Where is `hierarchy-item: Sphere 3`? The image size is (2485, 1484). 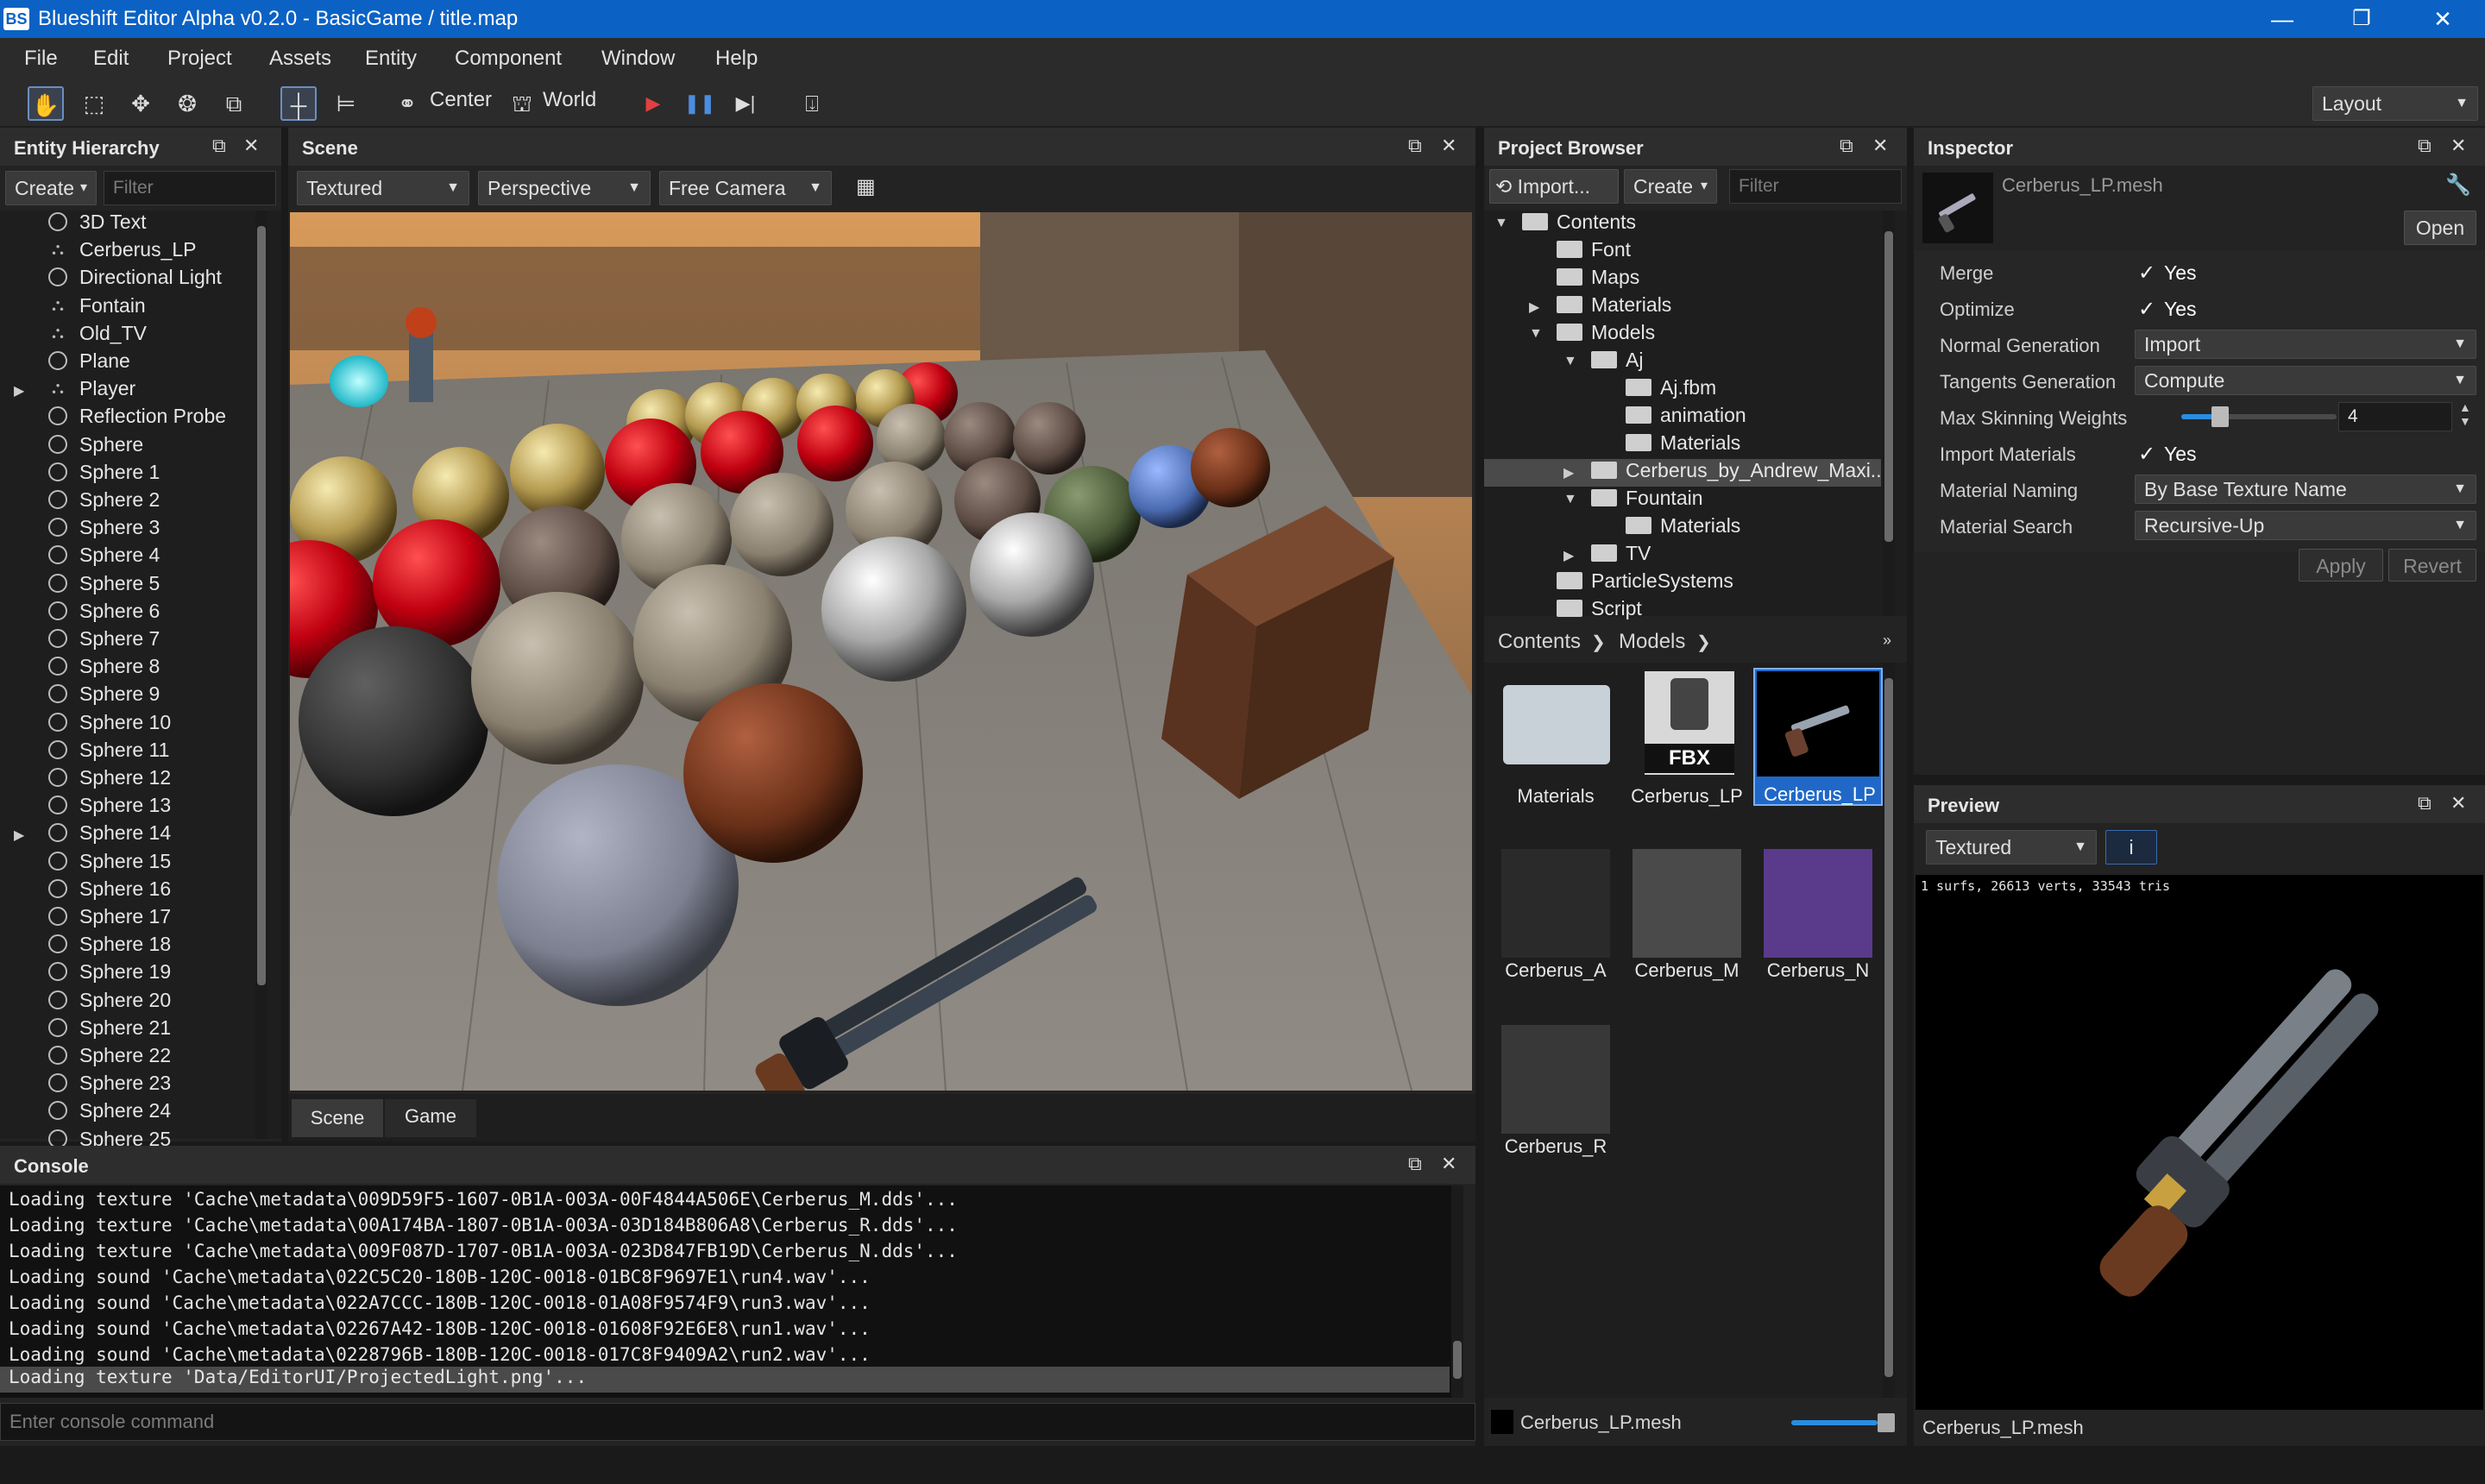 hierarchy-item: Sphere 3 is located at coordinates (125, 530).